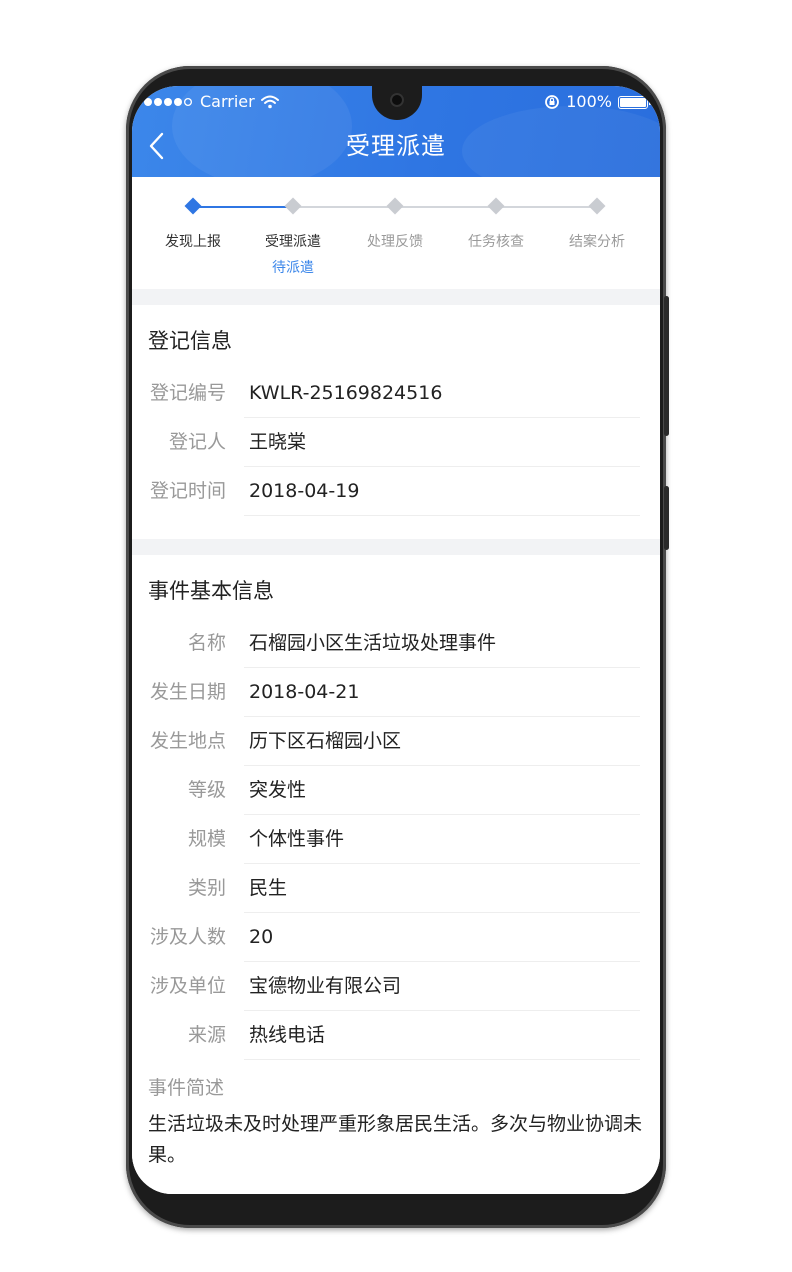 The height and width of the screenshot is (1272, 792). I want to click on field-label: 涉及人数, so click(187, 937).